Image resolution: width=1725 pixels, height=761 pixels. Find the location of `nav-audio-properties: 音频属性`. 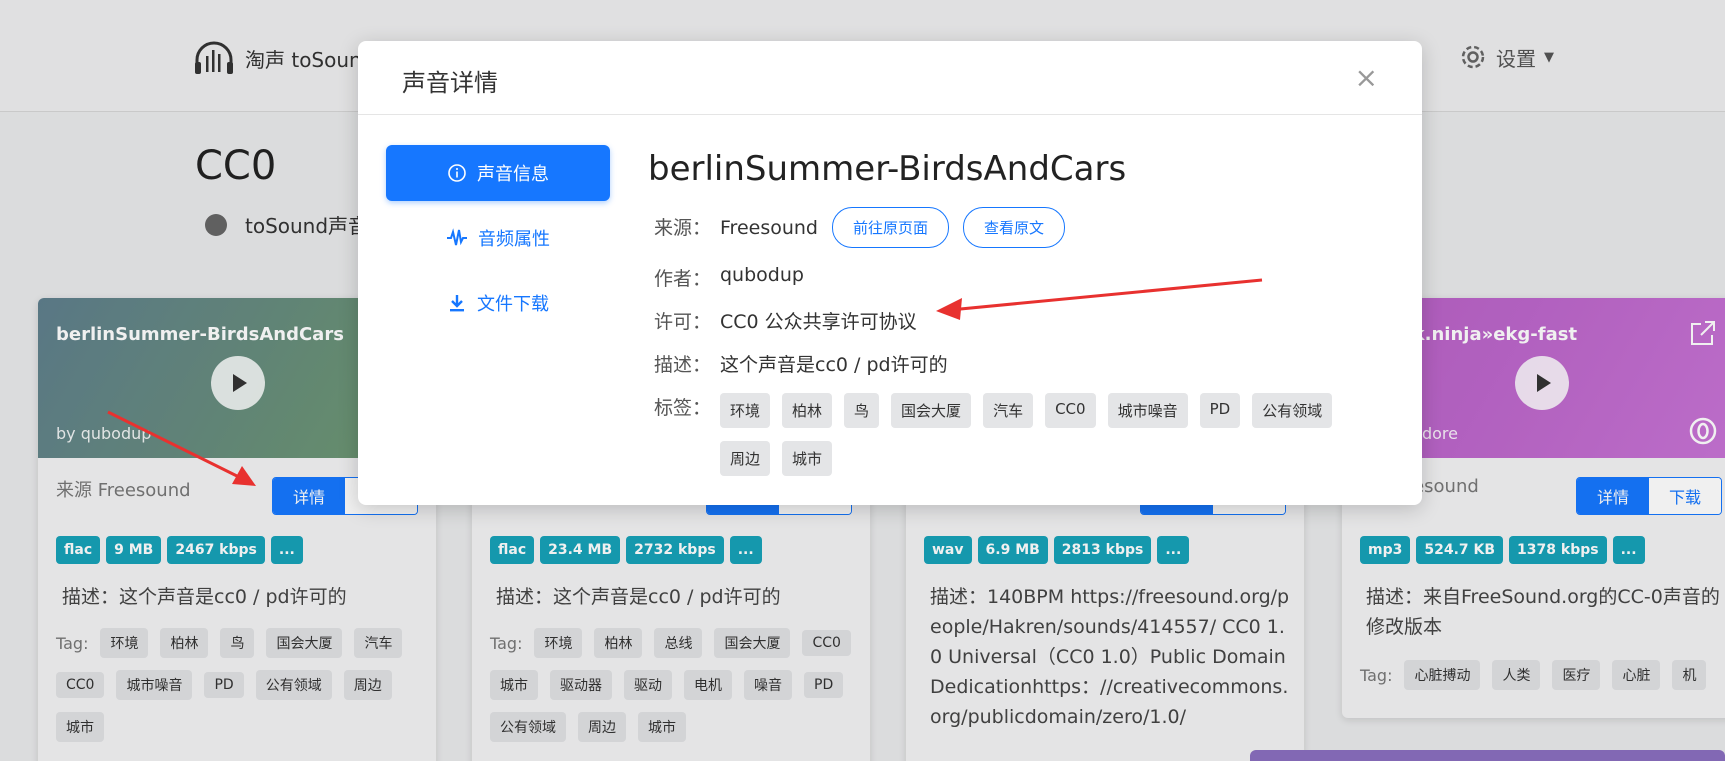

nav-audio-properties: 音频属性 is located at coordinates (498, 238).